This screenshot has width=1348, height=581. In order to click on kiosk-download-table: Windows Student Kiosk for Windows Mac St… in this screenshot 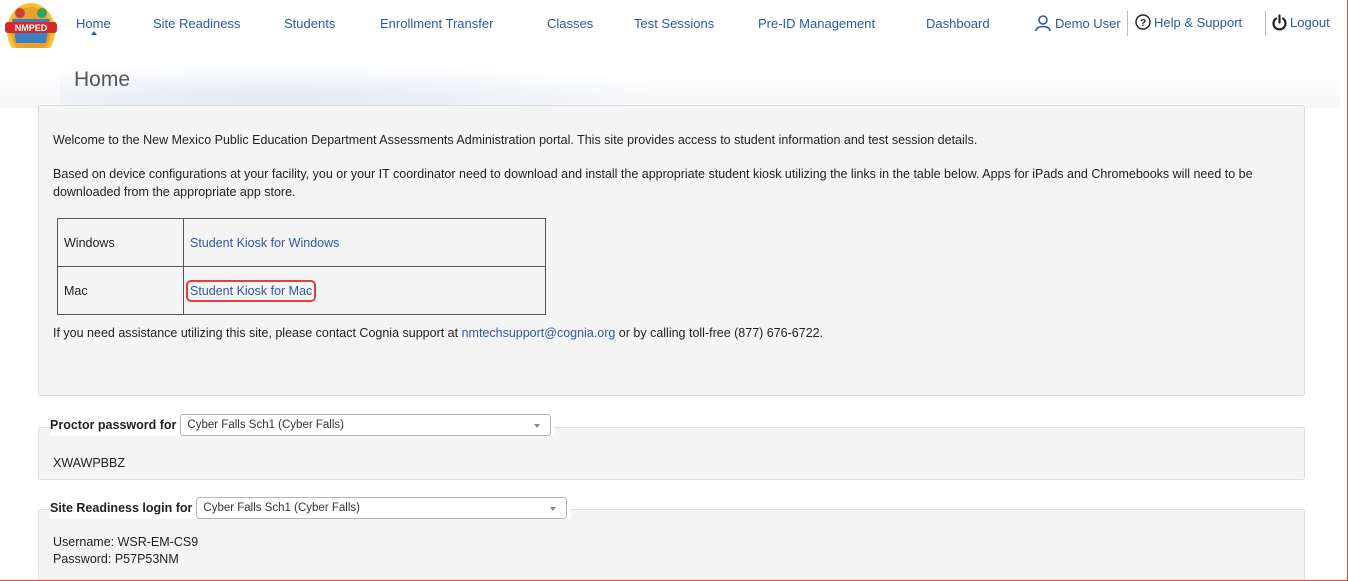, I will do `click(301, 266)`.